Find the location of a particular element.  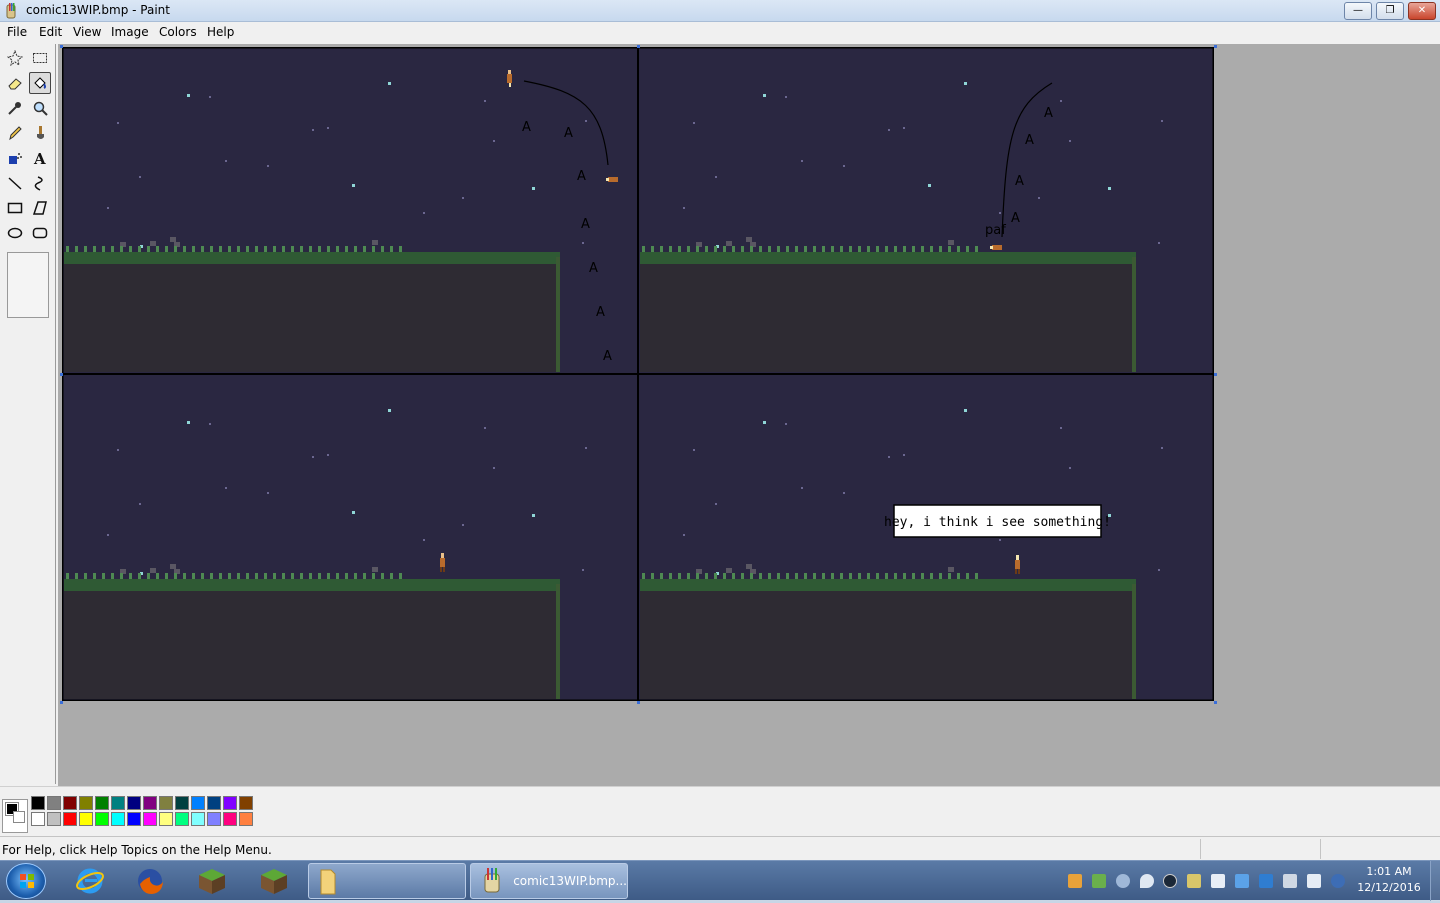

current-colors is located at coordinates (15, 816).